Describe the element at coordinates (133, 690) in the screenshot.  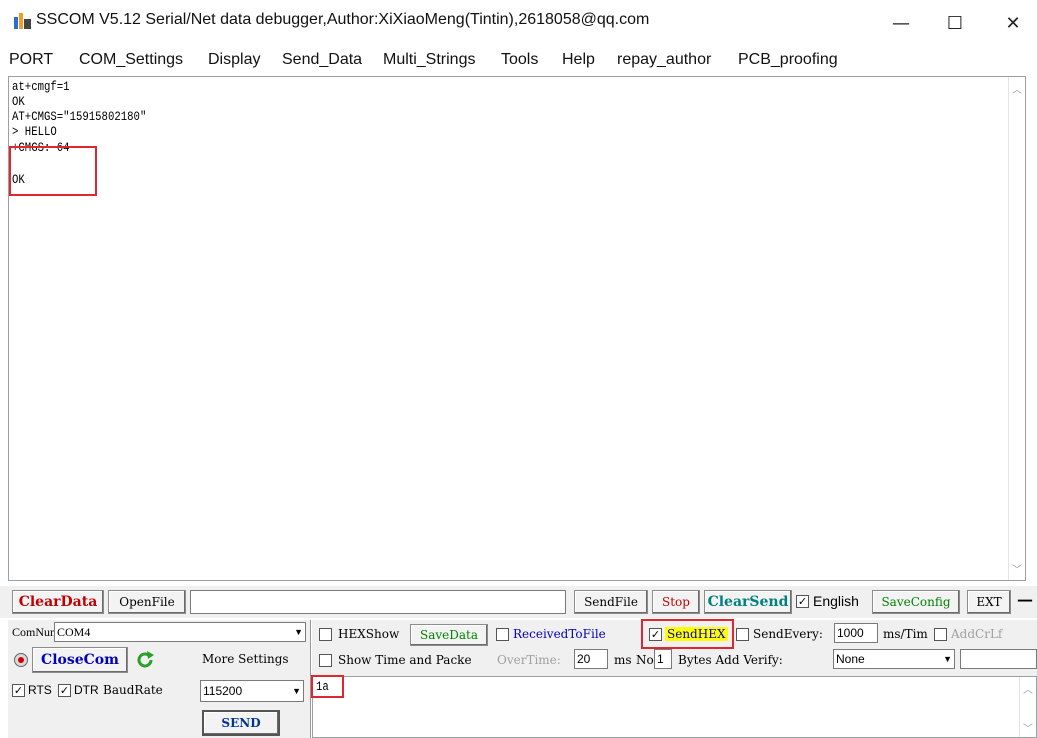
I see `baudrate-label: BaudRate` at that location.